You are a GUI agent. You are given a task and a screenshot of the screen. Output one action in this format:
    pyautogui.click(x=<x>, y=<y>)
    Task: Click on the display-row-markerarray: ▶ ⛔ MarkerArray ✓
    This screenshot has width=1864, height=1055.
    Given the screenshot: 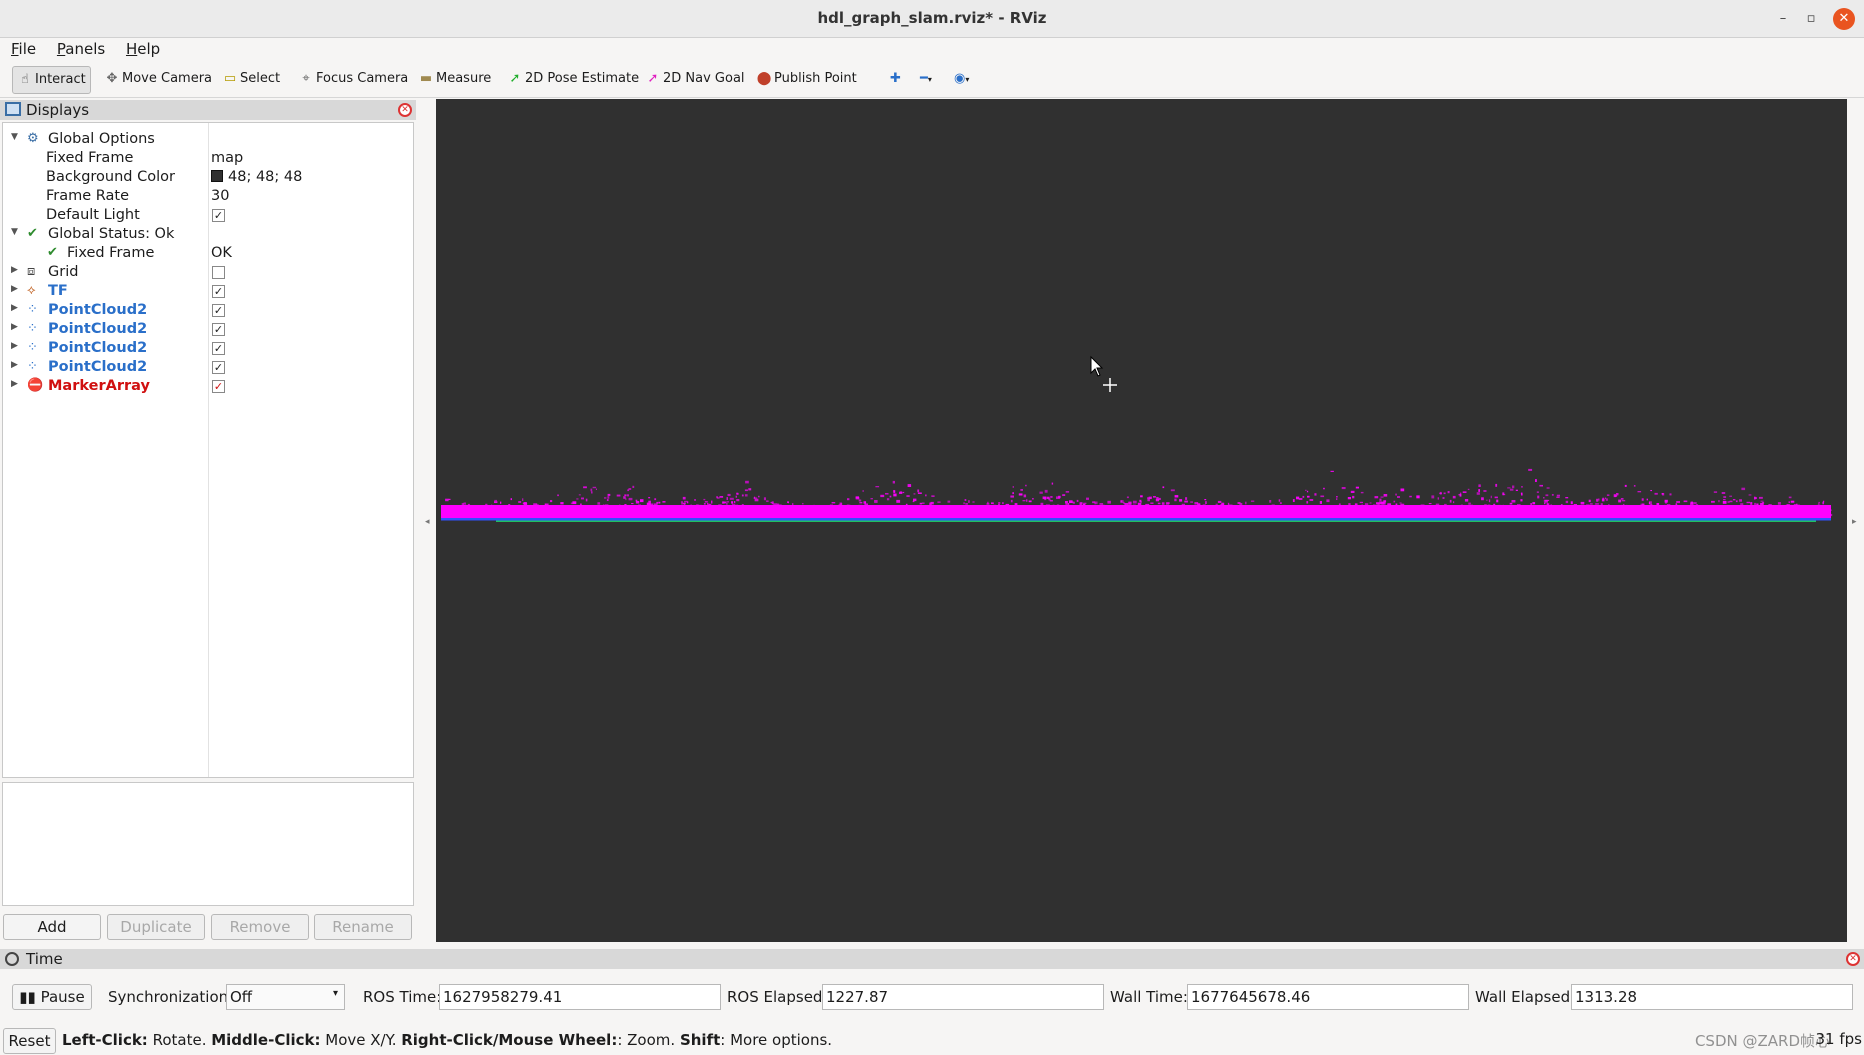 What is the action you would take?
    pyautogui.click(x=208, y=386)
    